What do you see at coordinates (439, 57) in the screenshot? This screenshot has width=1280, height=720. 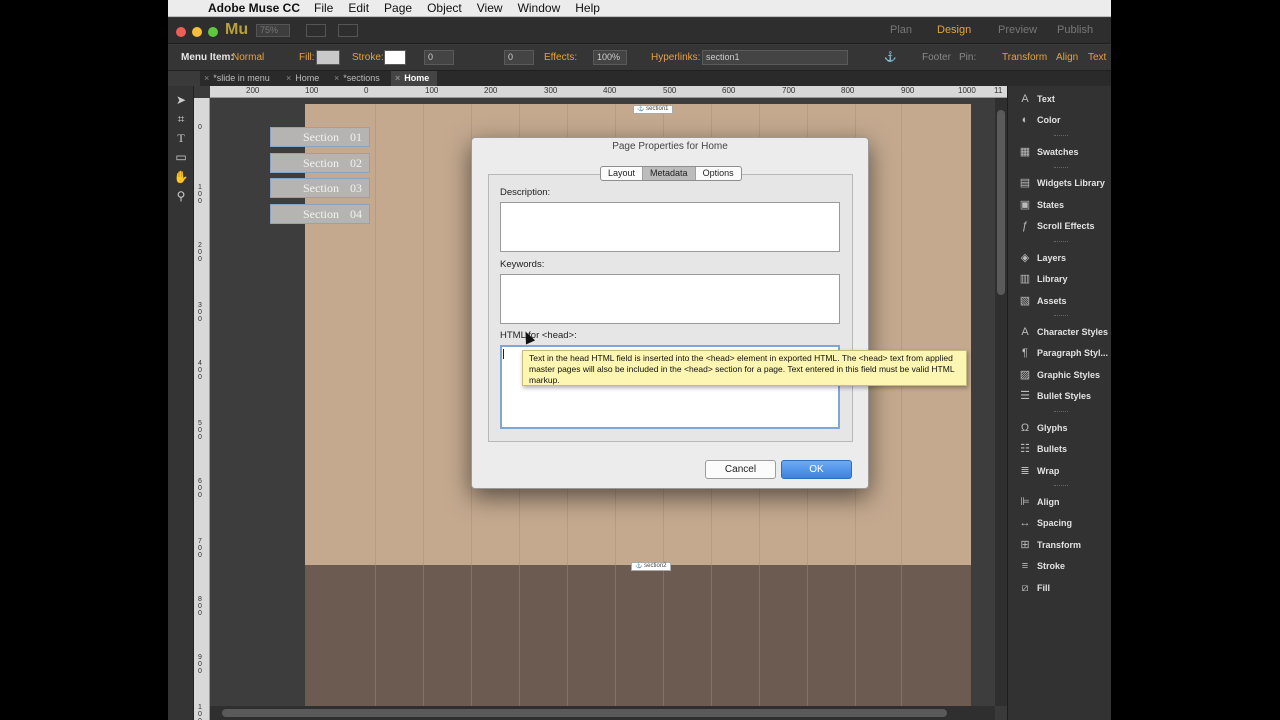 I see `stroke-width-field: 0` at bounding box center [439, 57].